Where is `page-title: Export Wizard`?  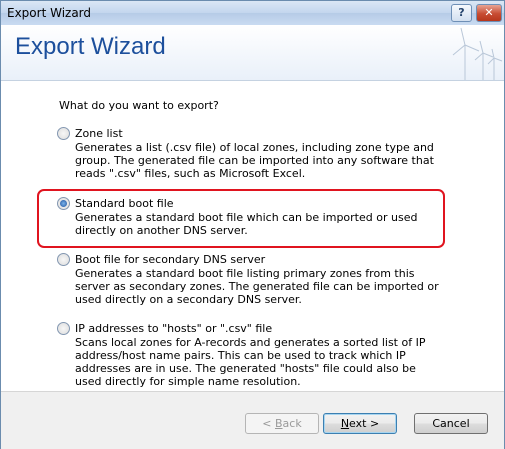 page-title: Export Wizard is located at coordinates (90, 46).